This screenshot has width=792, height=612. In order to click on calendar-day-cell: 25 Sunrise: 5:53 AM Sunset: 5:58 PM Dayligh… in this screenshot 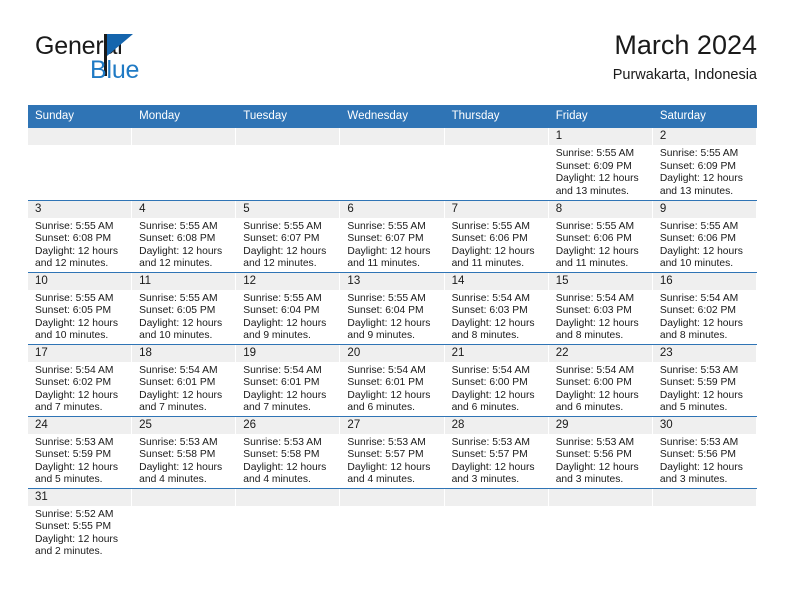, I will do `click(184, 451)`.